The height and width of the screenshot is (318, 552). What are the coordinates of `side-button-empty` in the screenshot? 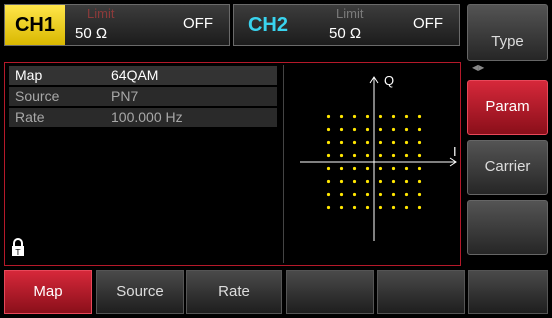 It's located at (507, 227).